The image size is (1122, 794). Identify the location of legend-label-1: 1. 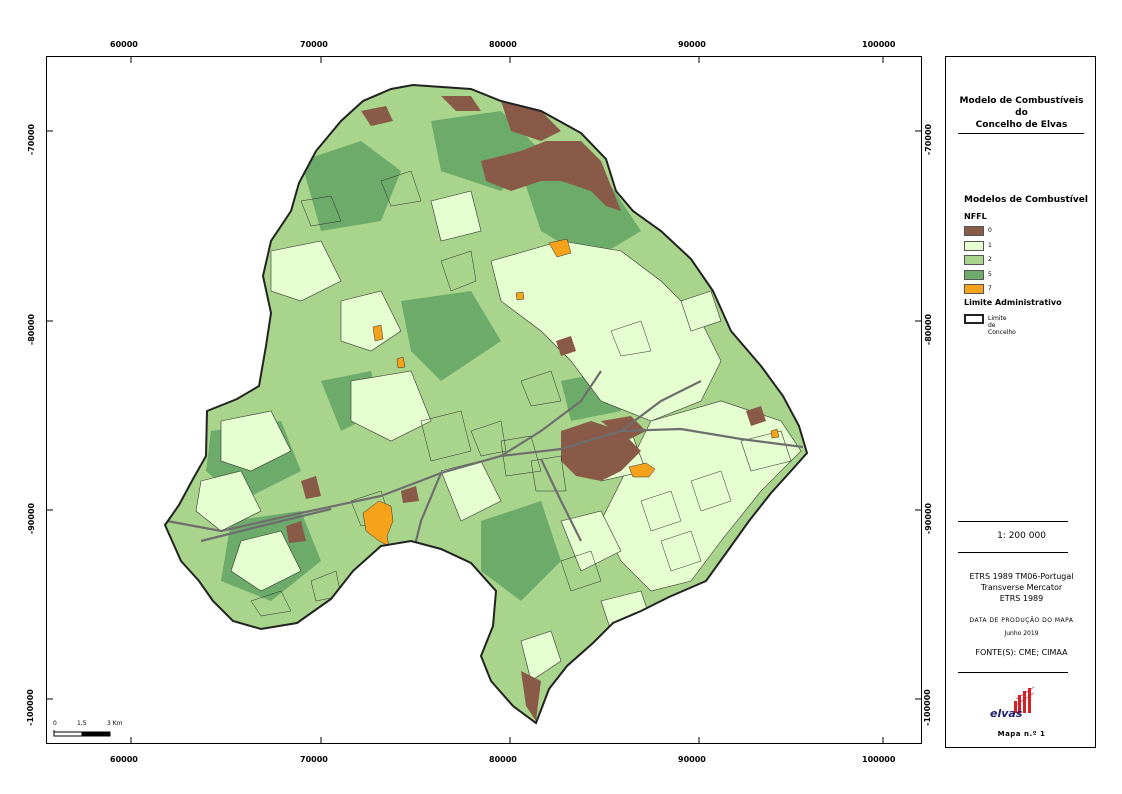
(990, 245).